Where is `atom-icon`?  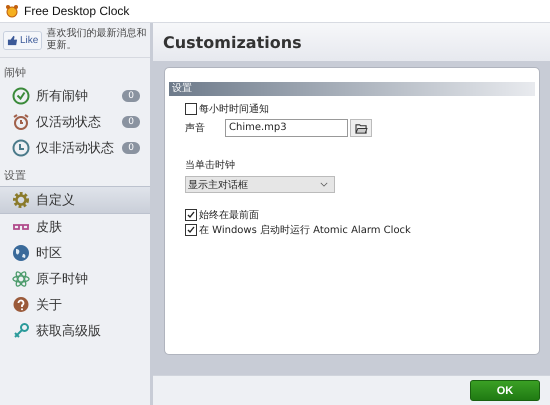 atom-icon is located at coordinates (21, 279).